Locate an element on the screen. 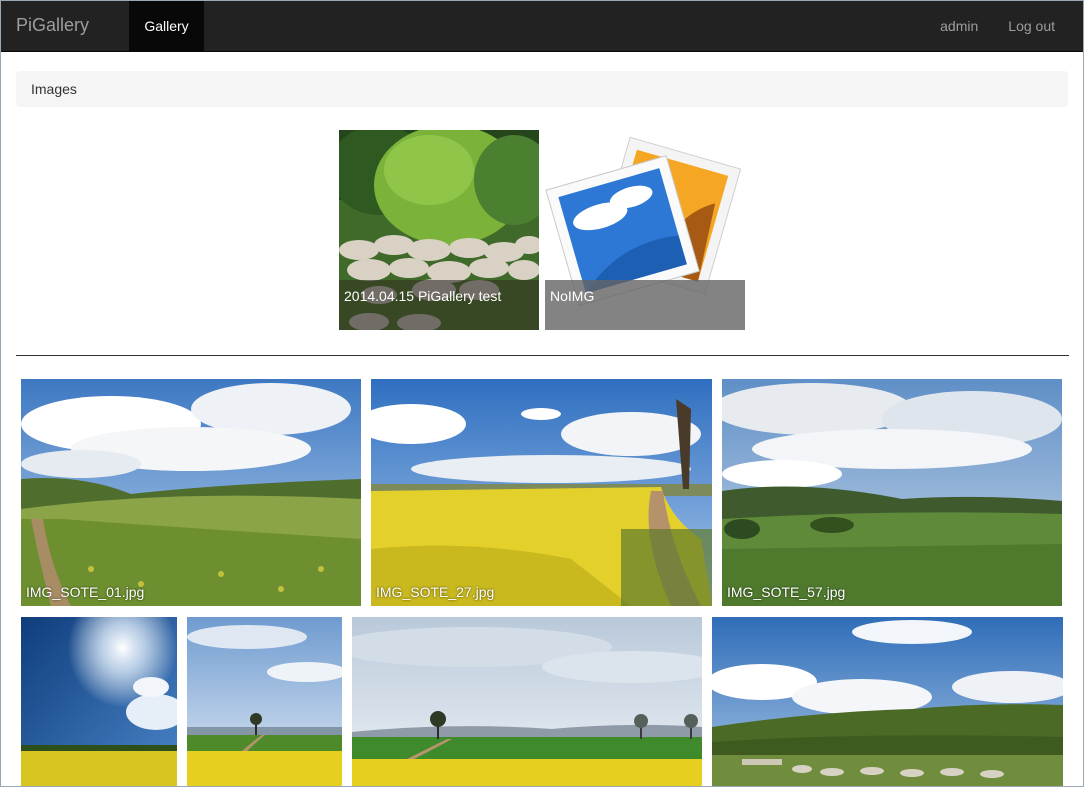 The image size is (1084, 787). photo-caption: IMG_SOTE_01.jpg is located at coordinates (85, 592).